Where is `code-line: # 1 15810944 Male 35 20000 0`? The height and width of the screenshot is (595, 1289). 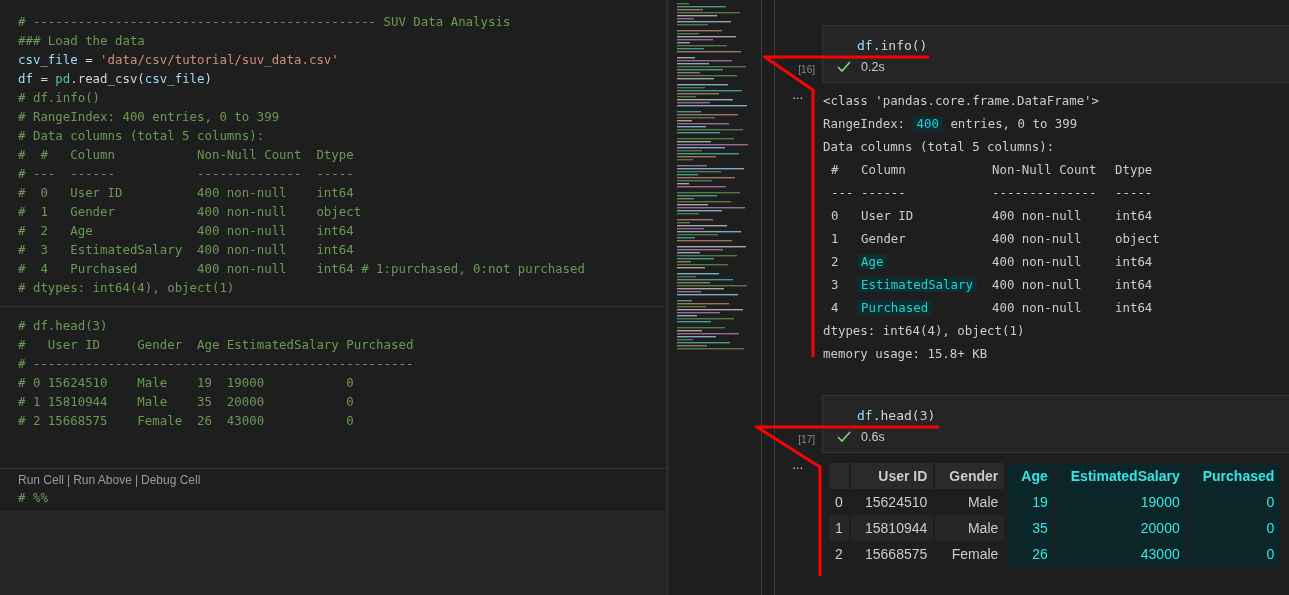 code-line: # 1 15810944 Male 35 20000 0 is located at coordinates (186, 402).